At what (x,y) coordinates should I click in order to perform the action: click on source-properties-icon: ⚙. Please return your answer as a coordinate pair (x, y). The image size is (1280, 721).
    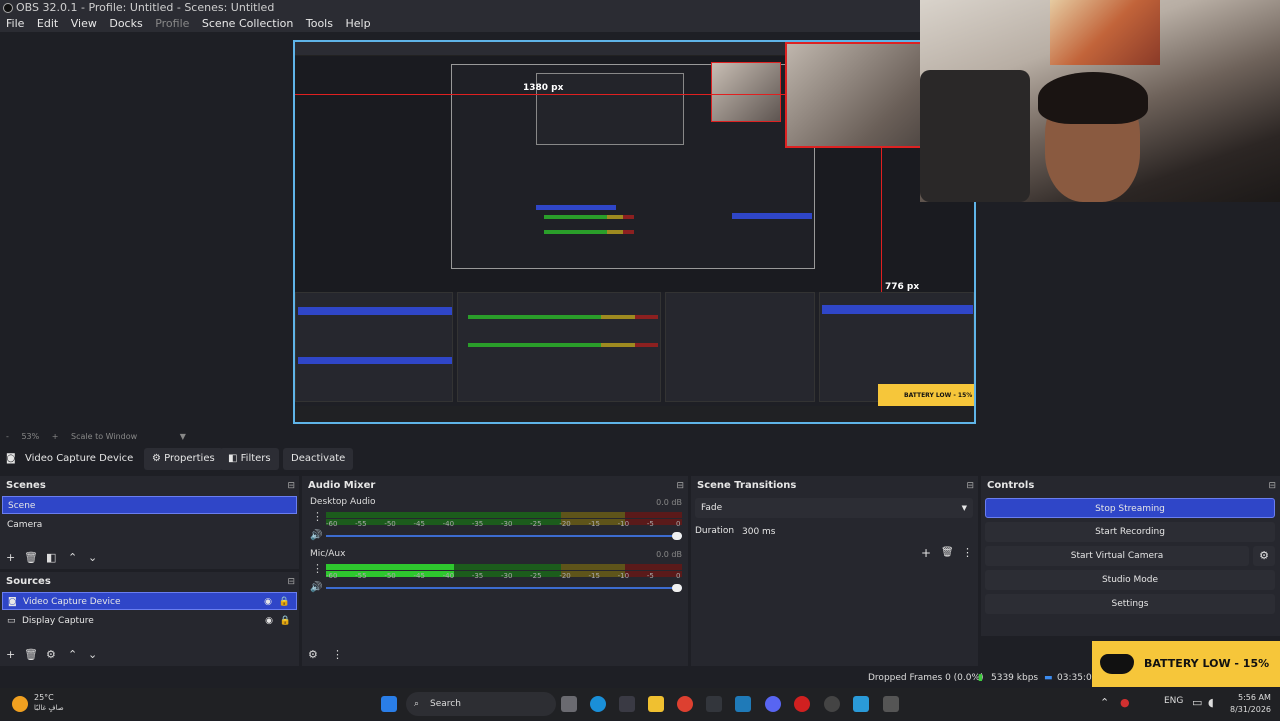
    Looking at the image, I should click on (51, 655).